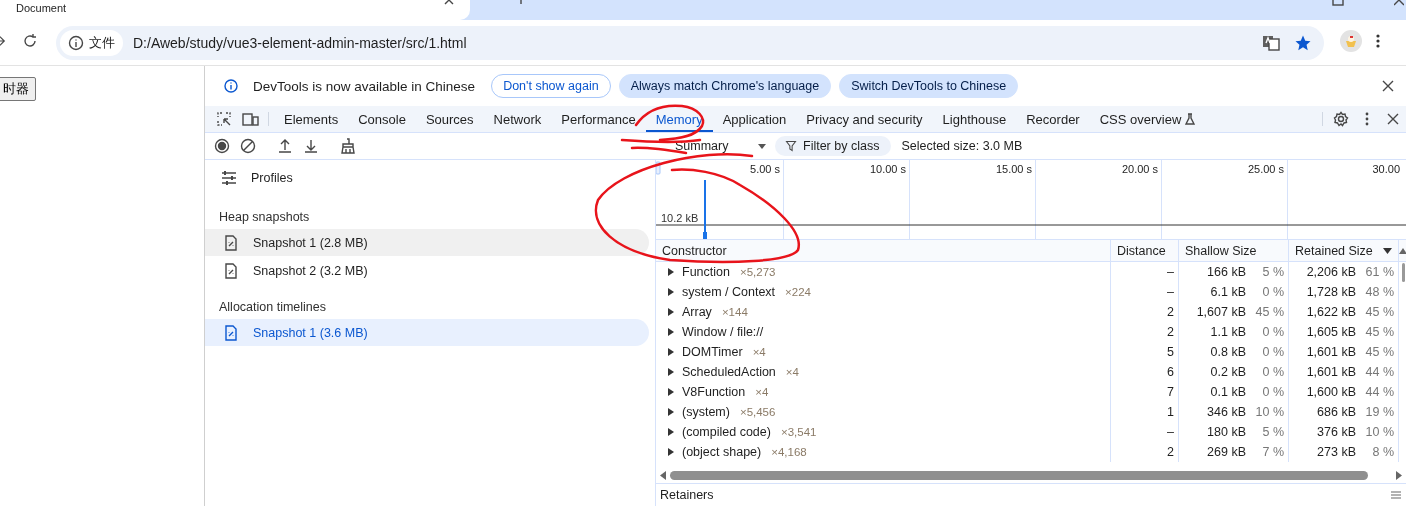  Describe the element at coordinates (883, 272) in the screenshot. I see `constructor-cell: Function ×5,273` at that location.